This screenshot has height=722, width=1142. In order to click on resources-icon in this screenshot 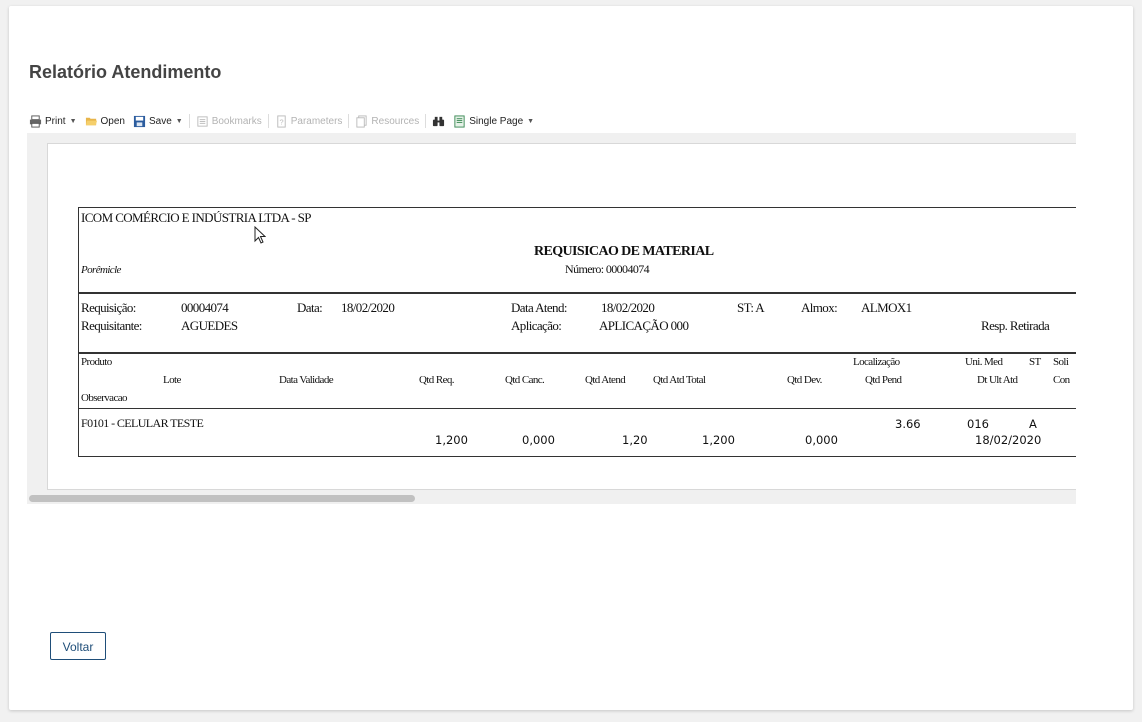, I will do `click(362, 121)`.